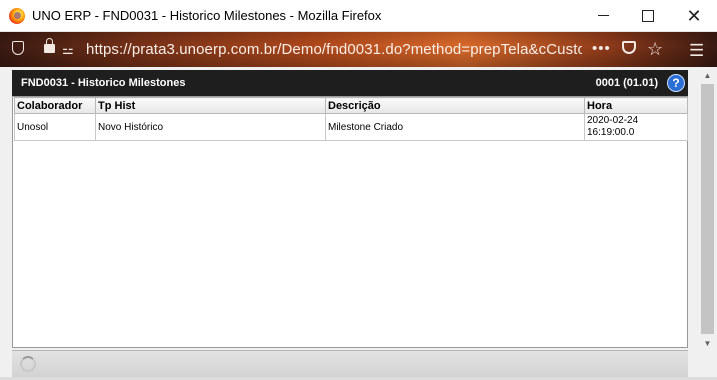 Image resolution: width=717 pixels, height=380 pixels. I want to click on lock-icon, so click(49, 45).